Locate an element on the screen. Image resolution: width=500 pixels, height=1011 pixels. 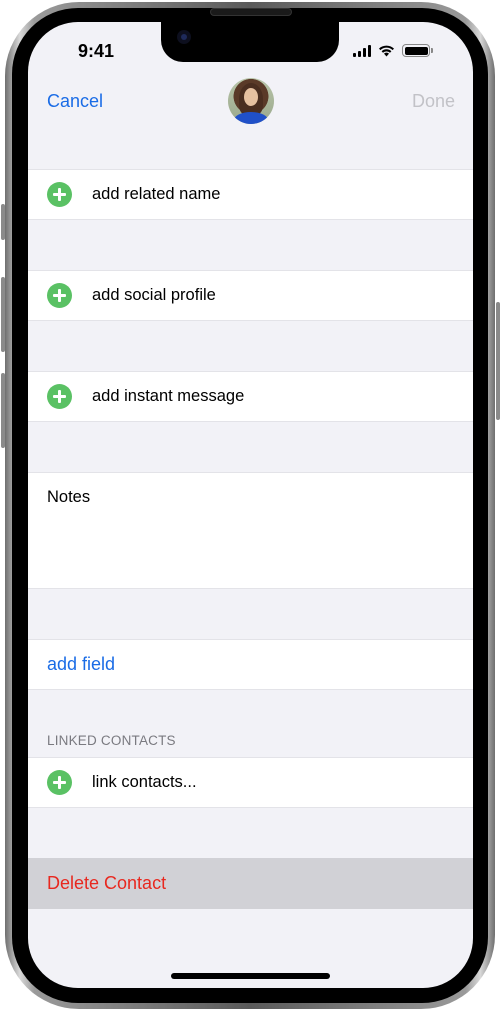
volume-up-button is located at coordinates (3, 314).